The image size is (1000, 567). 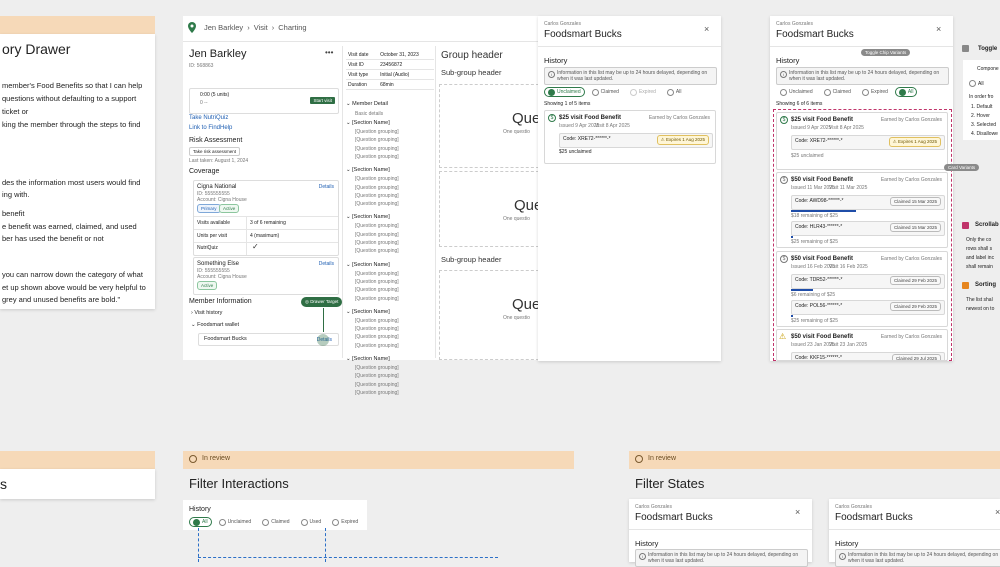 What do you see at coordinates (378, 460) in the screenshot?
I see `review-banner-1: In review` at bounding box center [378, 460].